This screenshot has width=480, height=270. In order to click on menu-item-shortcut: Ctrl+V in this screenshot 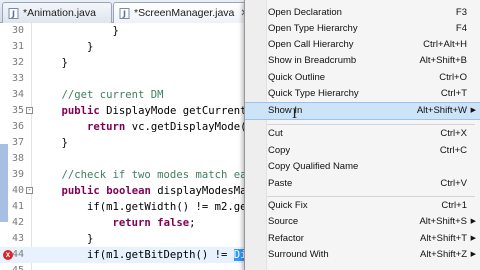, I will do `click(453, 183)`.